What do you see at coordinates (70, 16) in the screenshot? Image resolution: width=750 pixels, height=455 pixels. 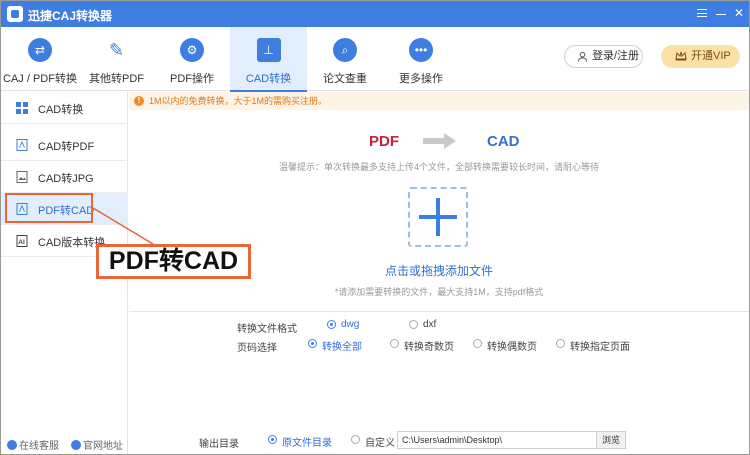 I see `app-title: 迅捷CAJ转换器` at bounding box center [70, 16].